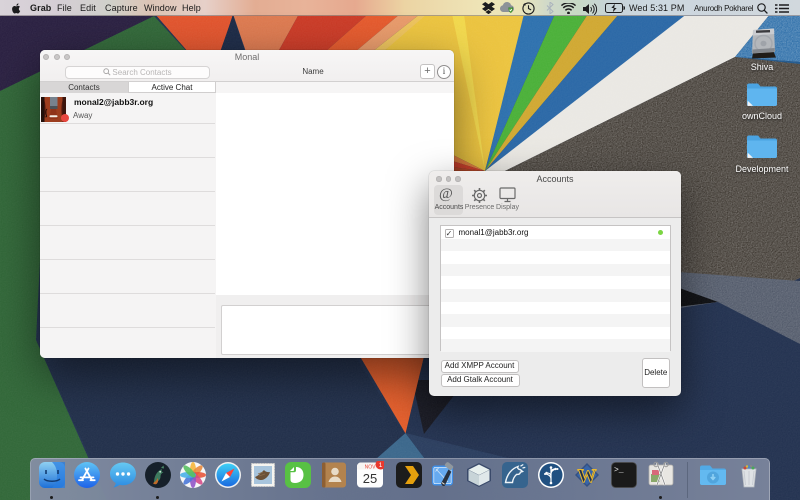 This screenshot has height=500, width=800. What do you see at coordinates (370, 478) in the screenshot?
I see `svg-text: 25` at bounding box center [370, 478].